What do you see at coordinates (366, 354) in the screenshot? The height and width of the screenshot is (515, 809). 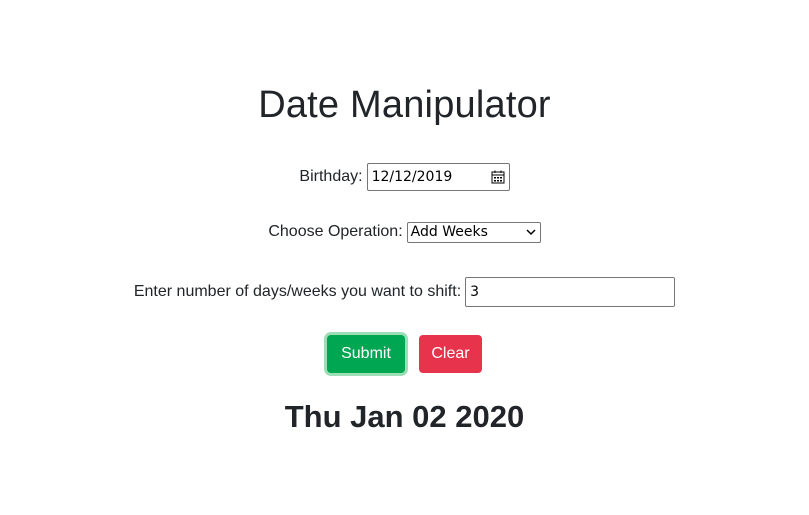 I see `submit-button: Submit` at bounding box center [366, 354].